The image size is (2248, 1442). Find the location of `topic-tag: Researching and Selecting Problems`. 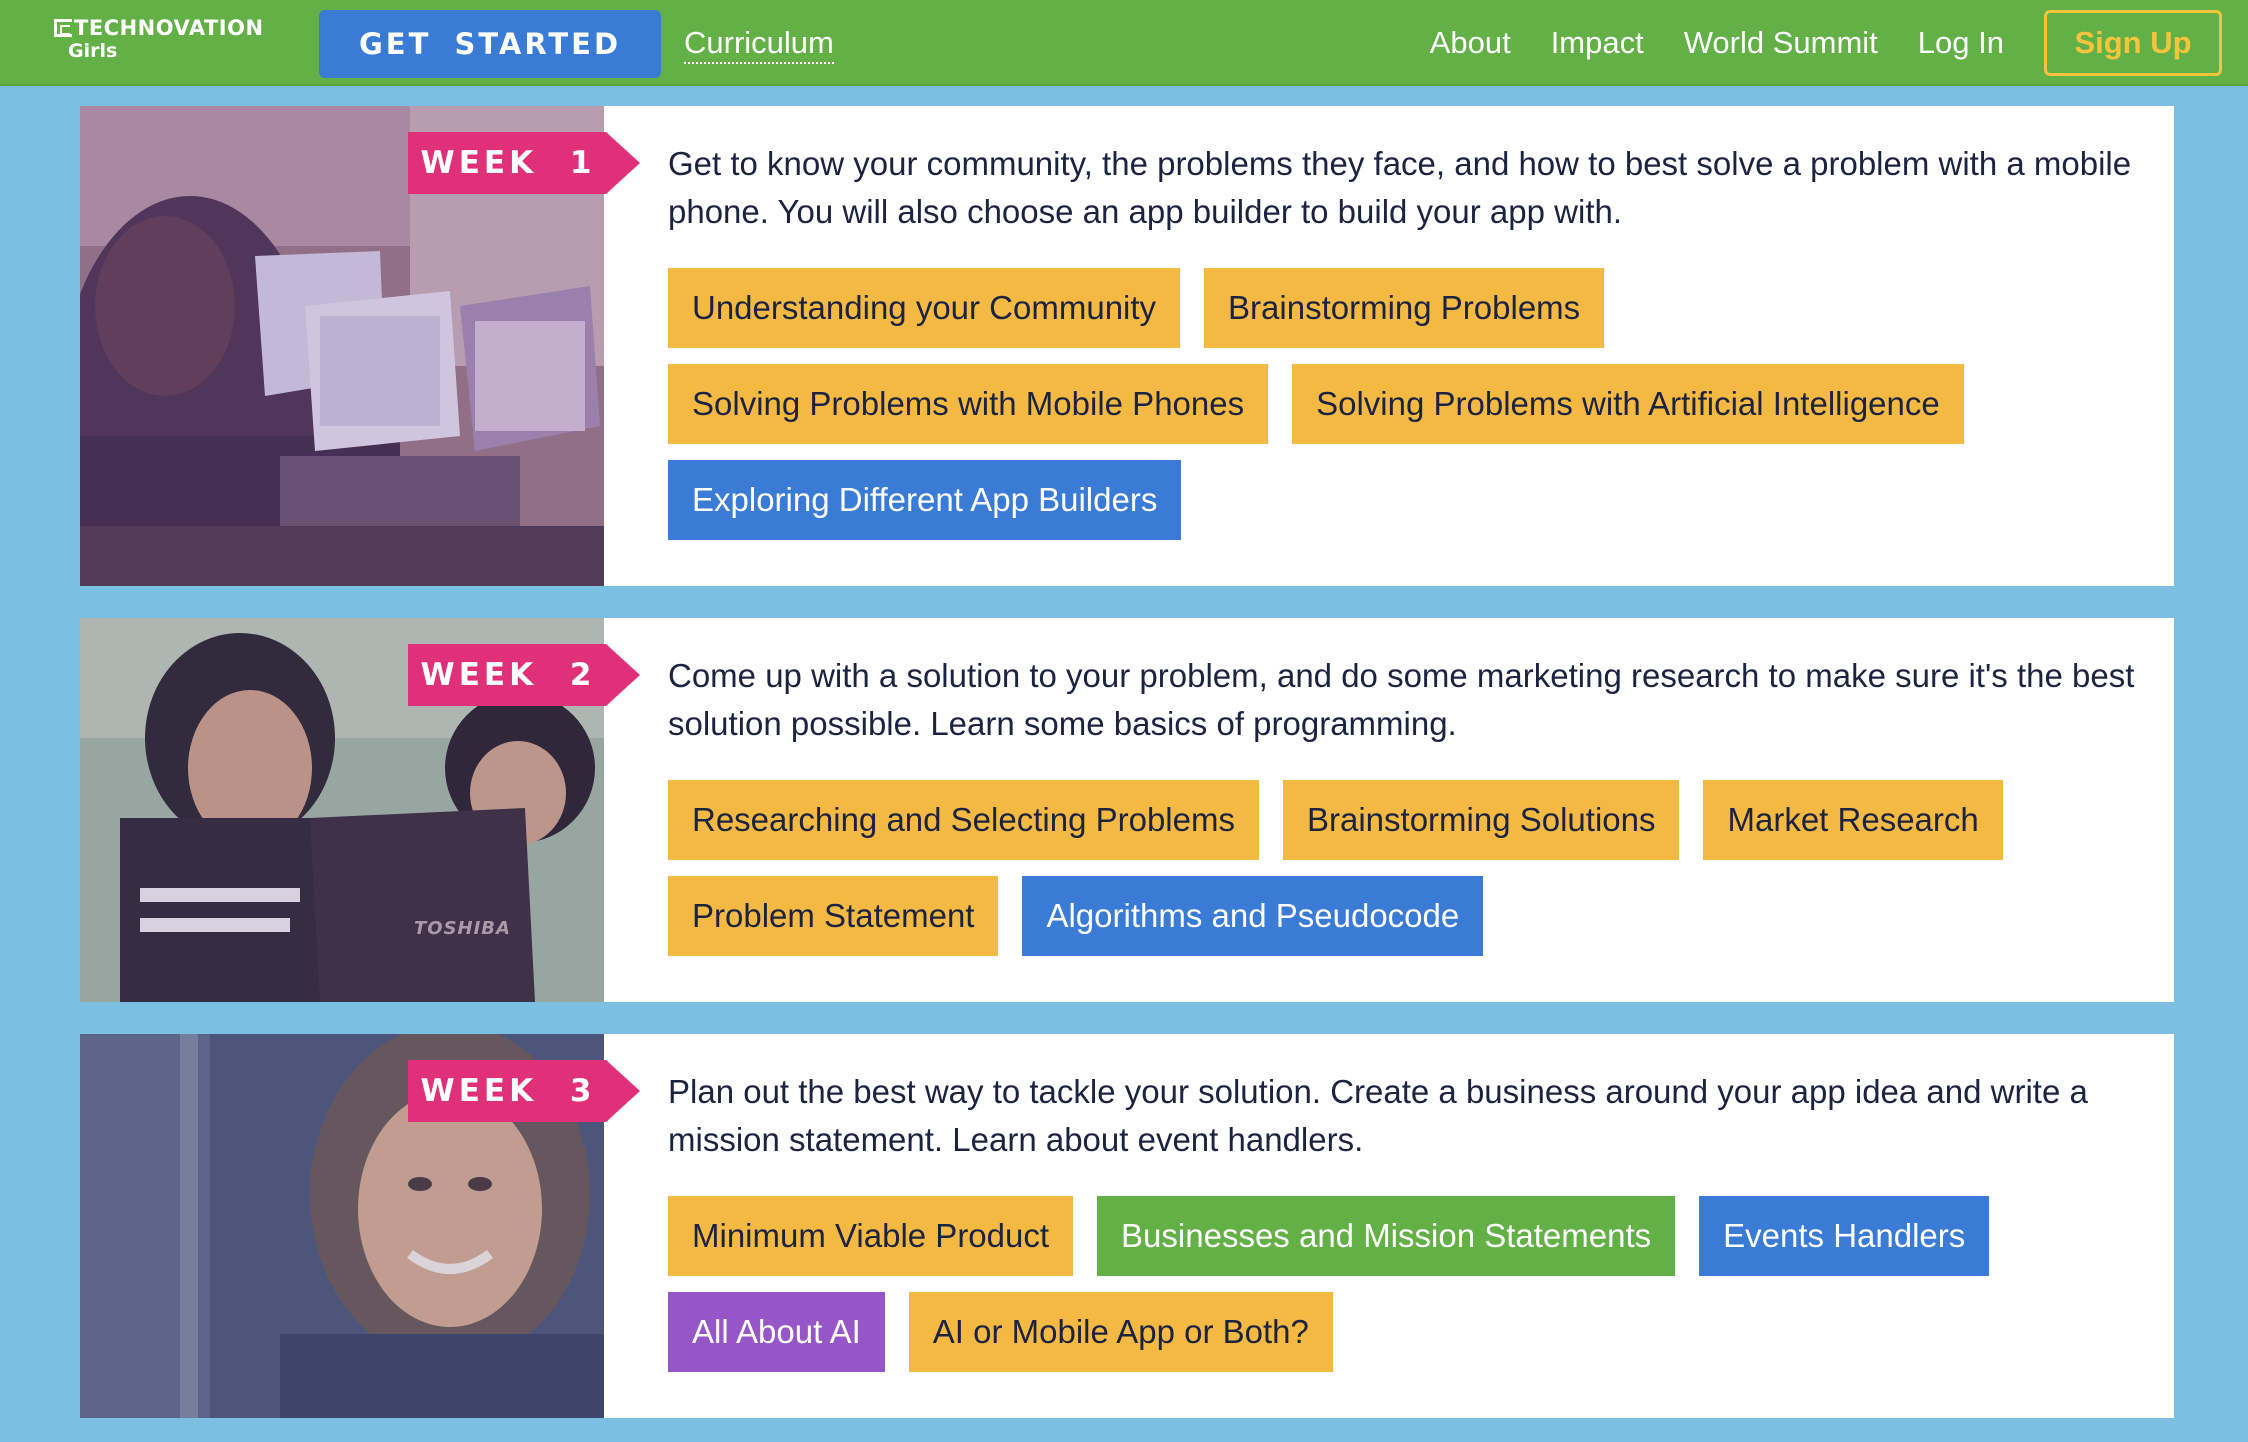

topic-tag: Researching and Selecting Problems is located at coordinates (963, 820).